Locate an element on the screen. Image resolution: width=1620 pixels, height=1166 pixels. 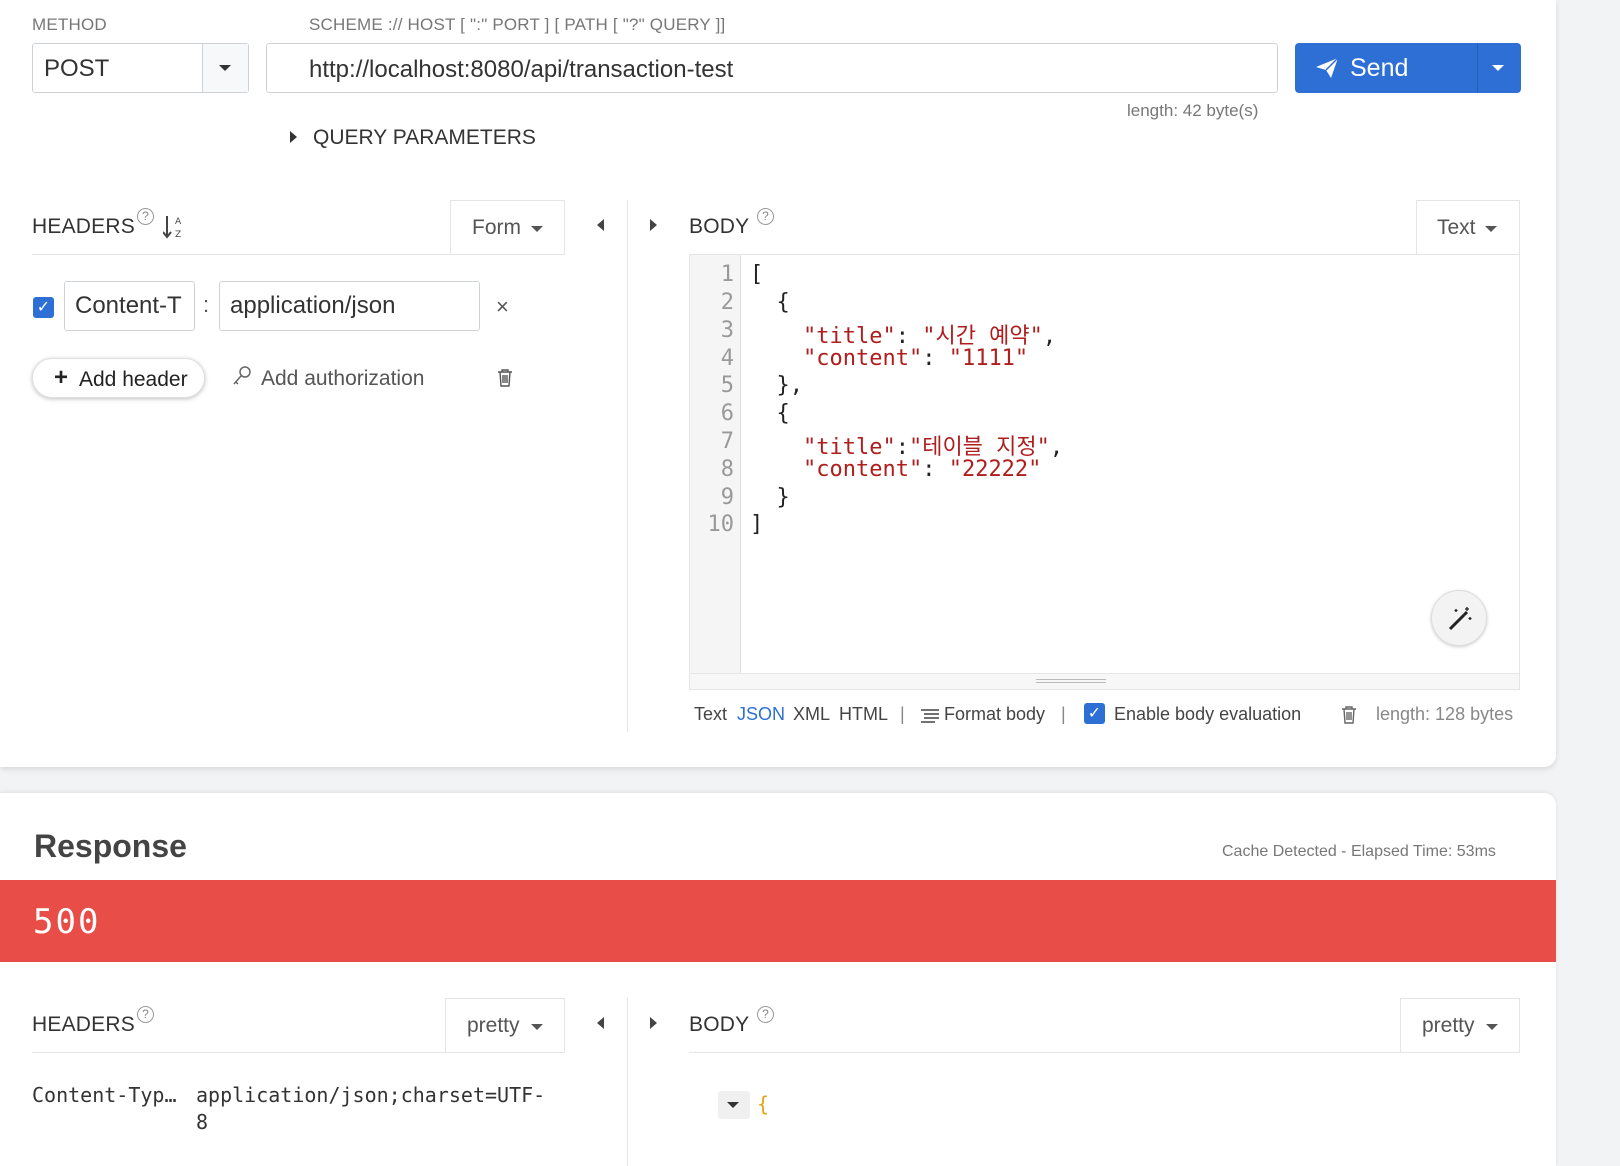
format-text: Text is located at coordinates (710, 714).